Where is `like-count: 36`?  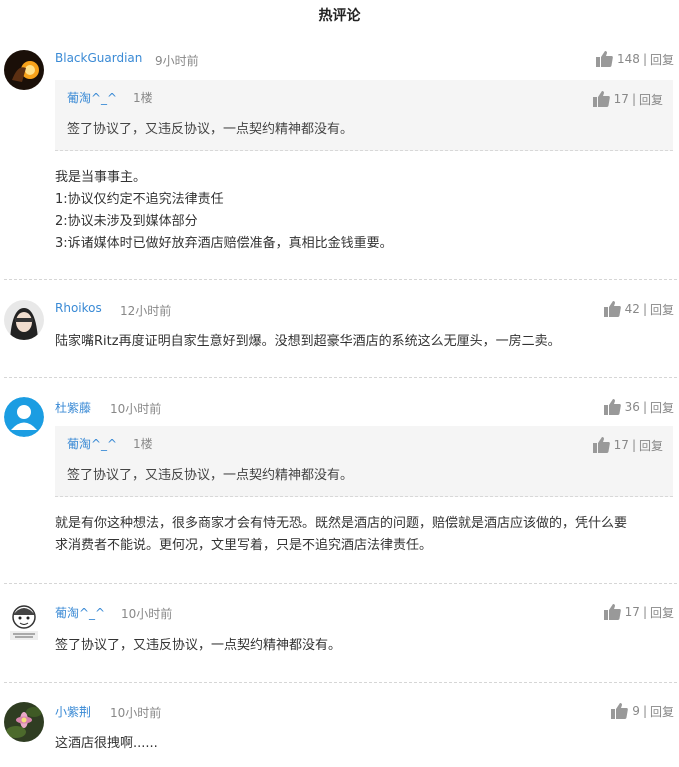 like-count: 36 is located at coordinates (632, 407).